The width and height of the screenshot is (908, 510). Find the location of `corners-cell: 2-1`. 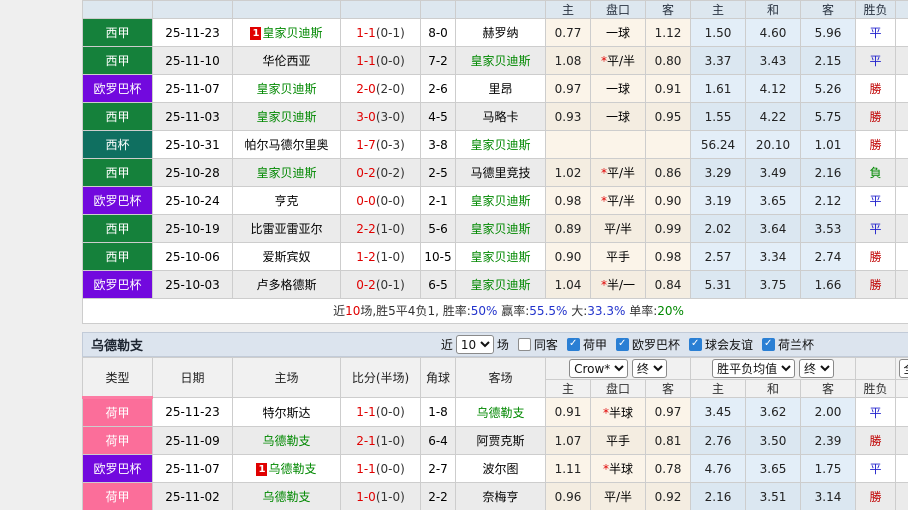

corners-cell: 2-1 is located at coordinates (438, 200).